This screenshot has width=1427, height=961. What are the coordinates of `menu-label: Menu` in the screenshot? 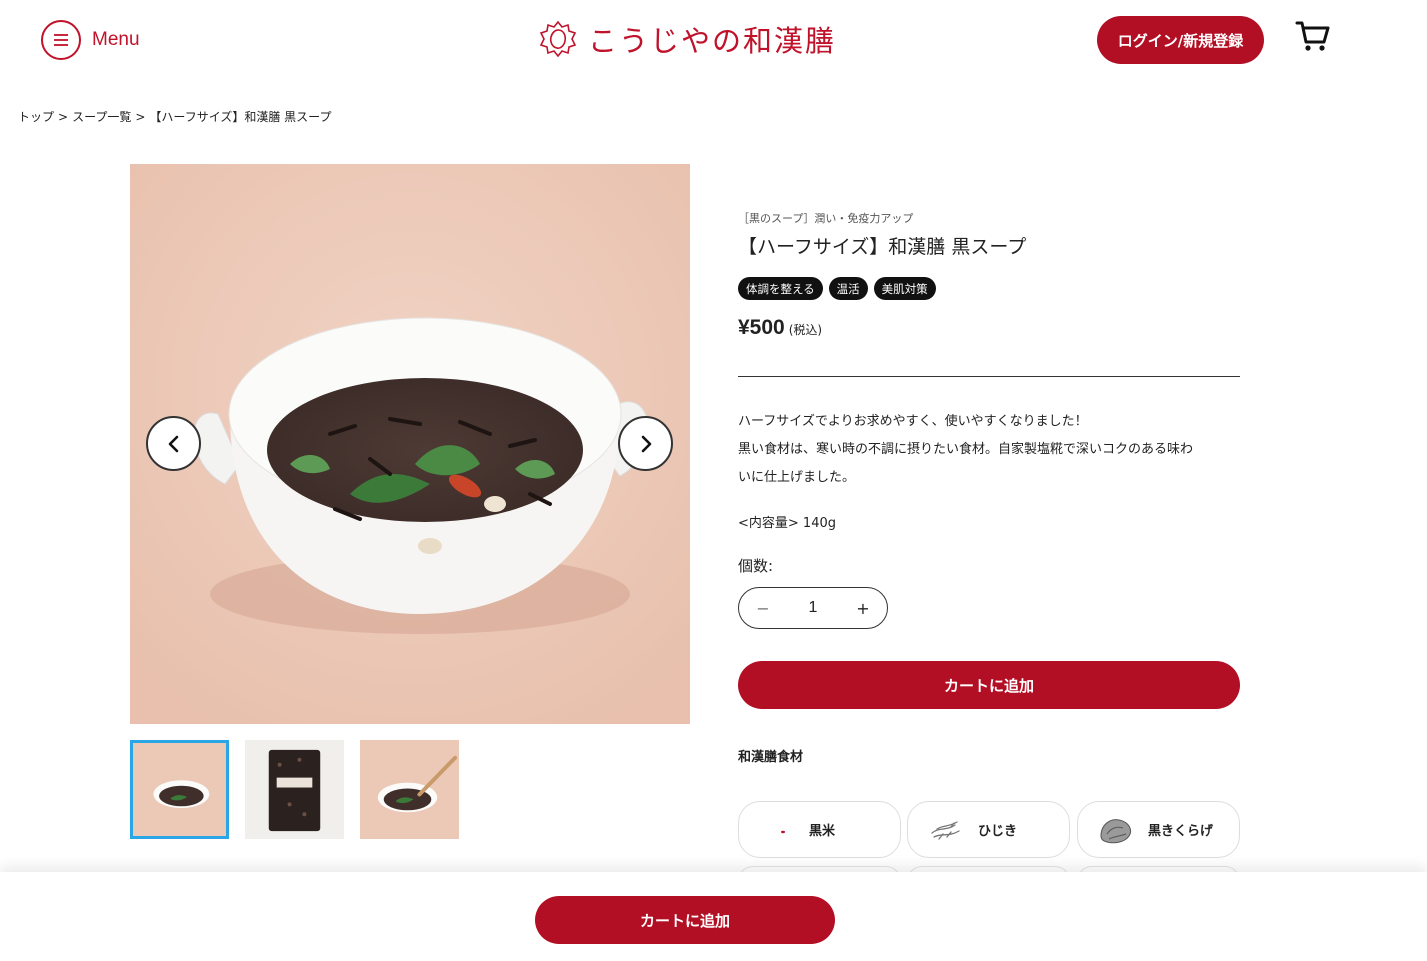 It's located at (116, 39).